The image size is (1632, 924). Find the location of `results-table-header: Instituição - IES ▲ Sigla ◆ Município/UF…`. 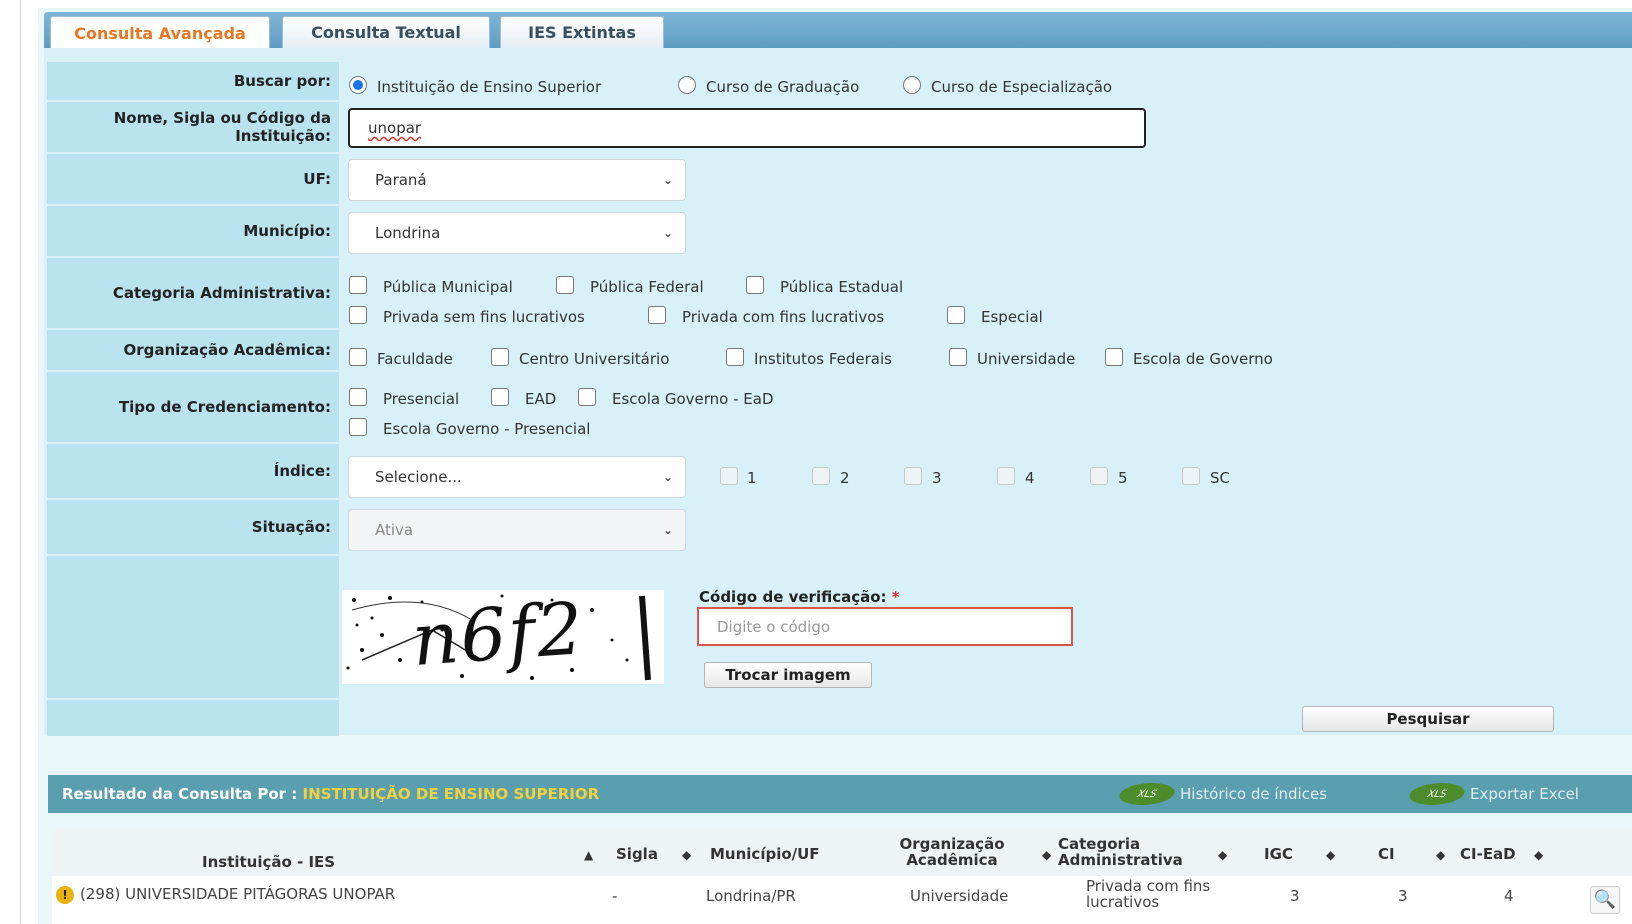

results-table-header: Instituição - IES ▲ Sigla ◆ Município/UF… is located at coordinates (842, 852).